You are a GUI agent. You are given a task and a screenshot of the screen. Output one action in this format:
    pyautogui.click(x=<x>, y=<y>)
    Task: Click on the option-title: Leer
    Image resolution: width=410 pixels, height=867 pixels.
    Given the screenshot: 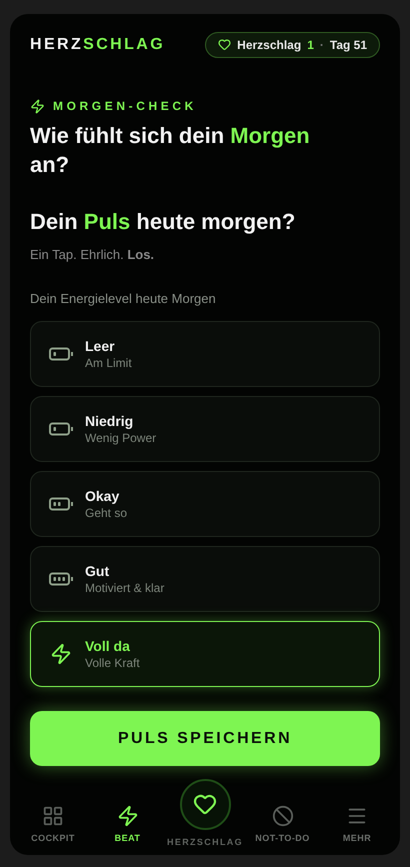 What is the action you would take?
    pyautogui.click(x=100, y=346)
    